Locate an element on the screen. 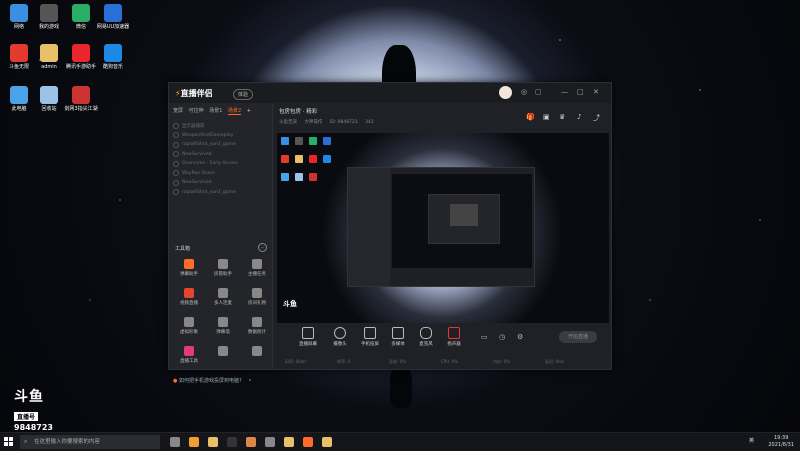  add-tab-button: + is located at coordinates (249, 111).